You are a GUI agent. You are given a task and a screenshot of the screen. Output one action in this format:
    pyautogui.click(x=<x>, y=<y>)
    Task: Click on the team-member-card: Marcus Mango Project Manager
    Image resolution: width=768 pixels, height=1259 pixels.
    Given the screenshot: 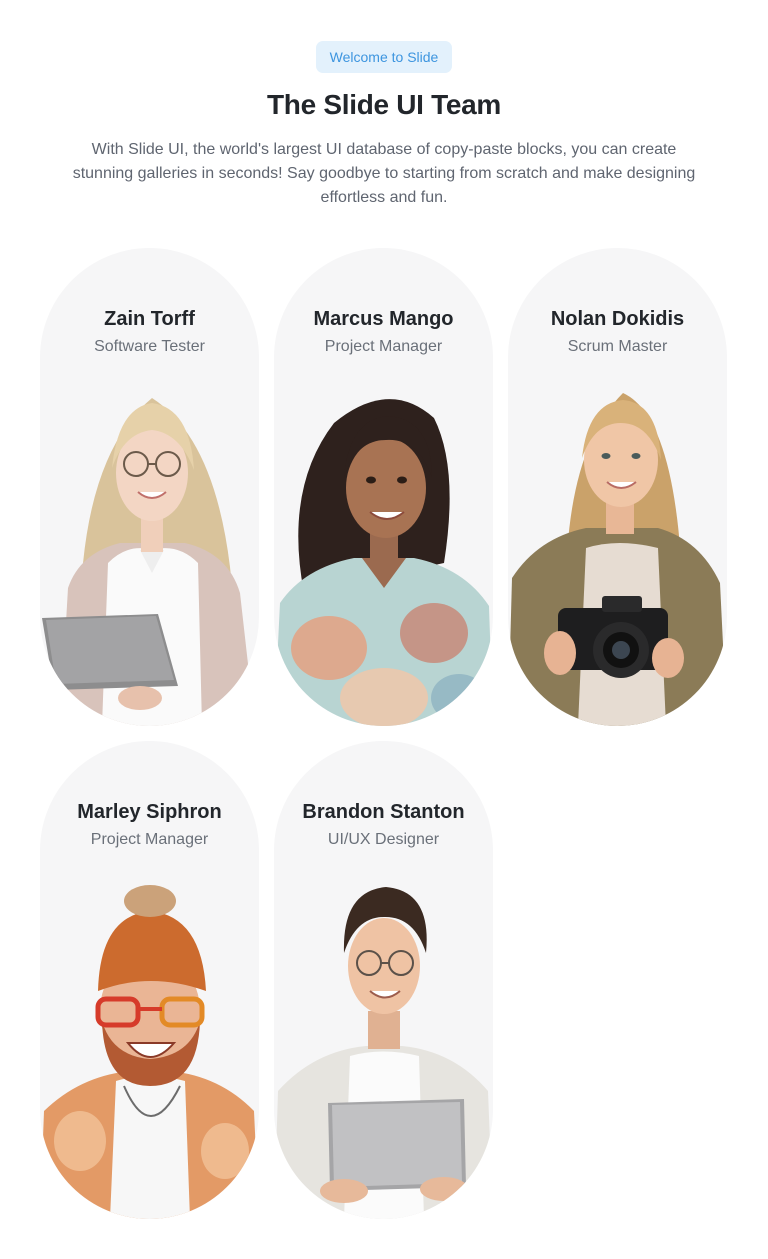 What is the action you would take?
    pyautogui.click(x=383, y=487)
    